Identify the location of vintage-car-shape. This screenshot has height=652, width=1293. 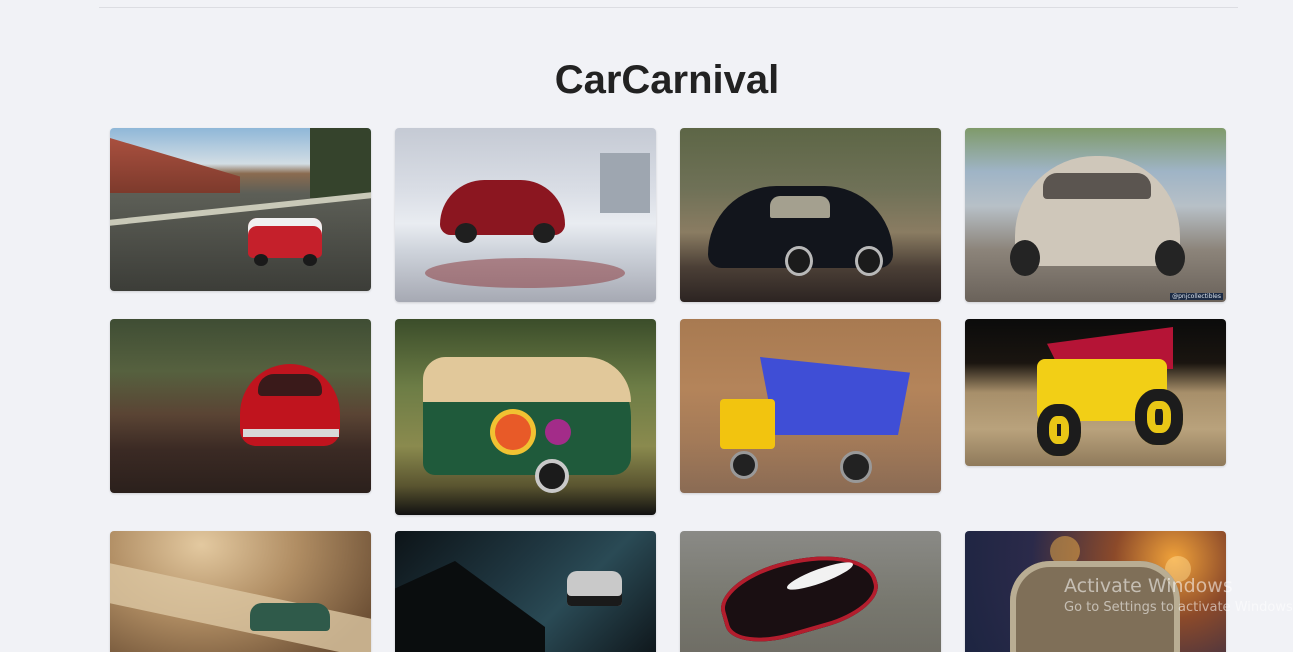
(1095, 606).